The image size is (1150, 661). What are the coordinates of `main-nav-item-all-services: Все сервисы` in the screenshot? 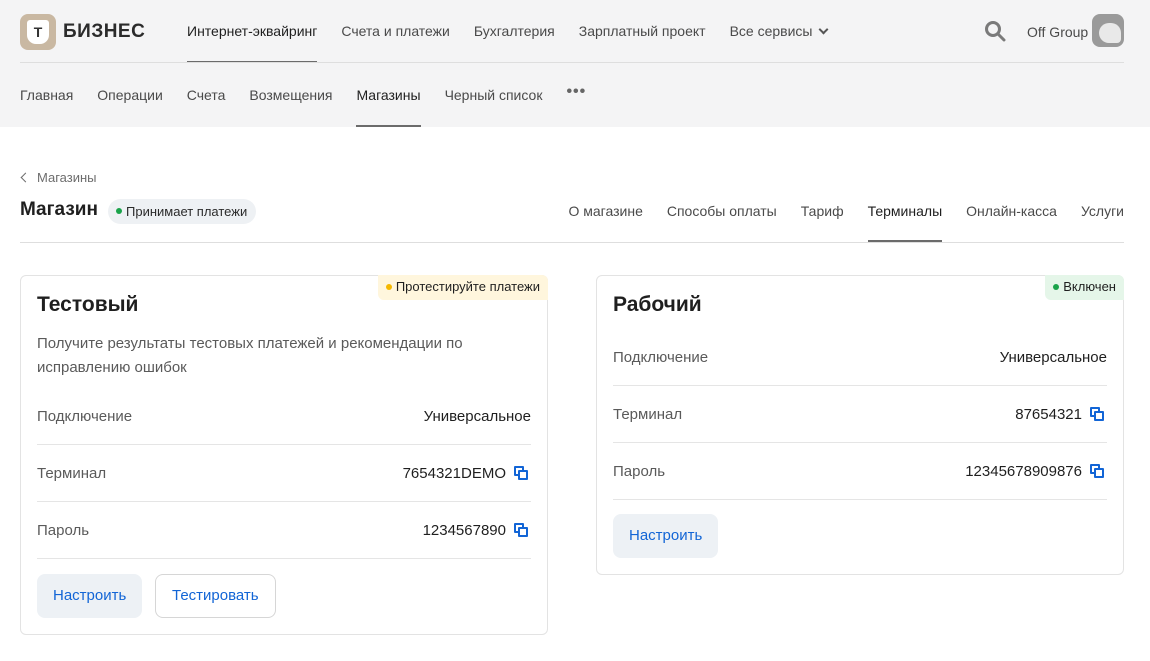 It's located at (779, 31).